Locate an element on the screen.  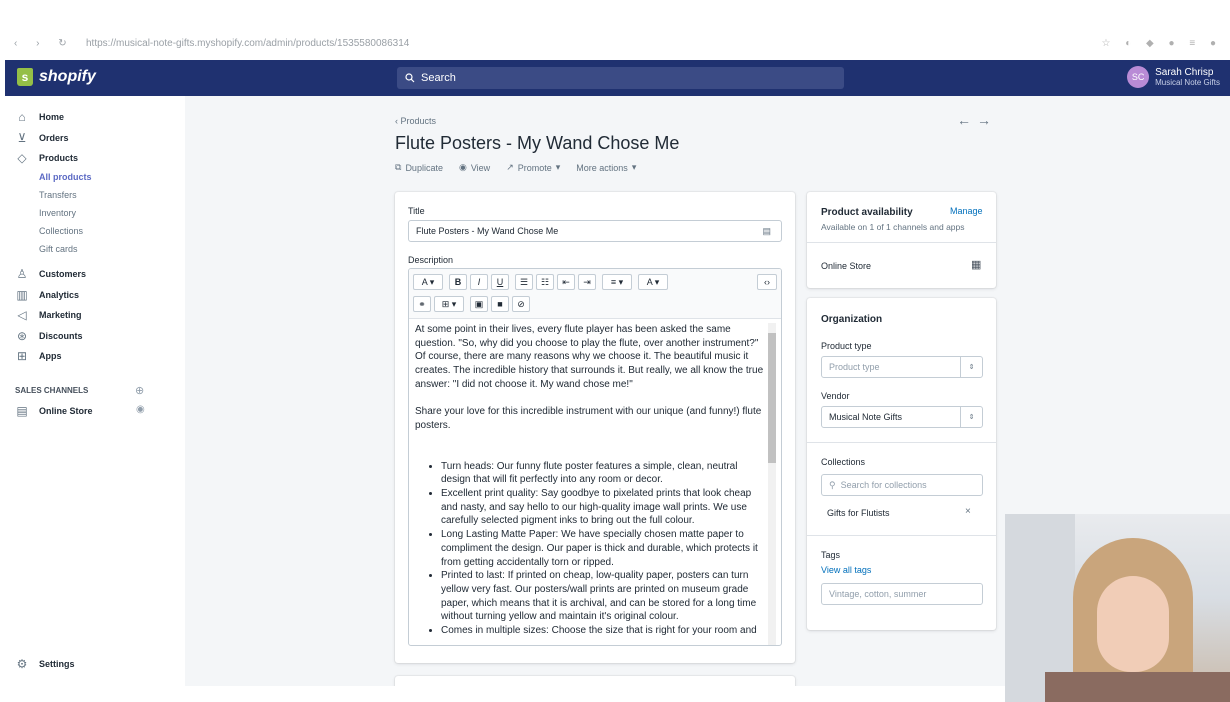
sidebar-item-products: ◇ Products is located at coordinates (46, 158).